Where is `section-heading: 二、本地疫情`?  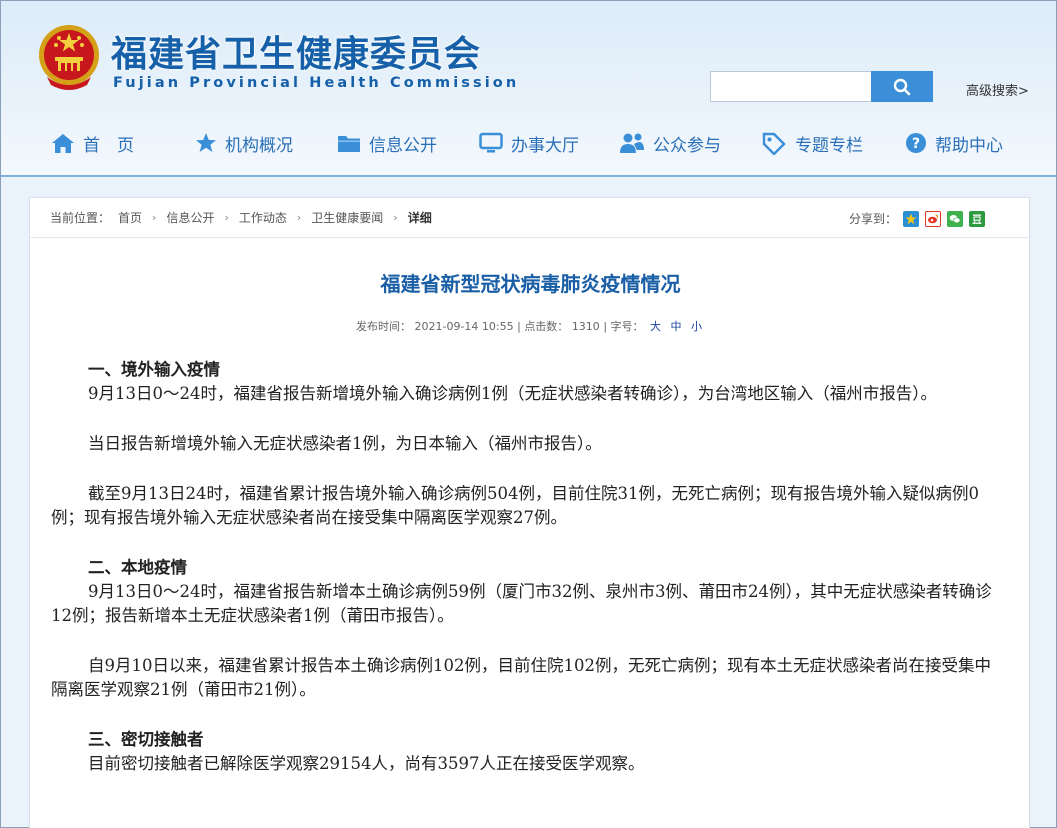
section-heading: 二、本地疫情 is located at coordinates (137, 567).